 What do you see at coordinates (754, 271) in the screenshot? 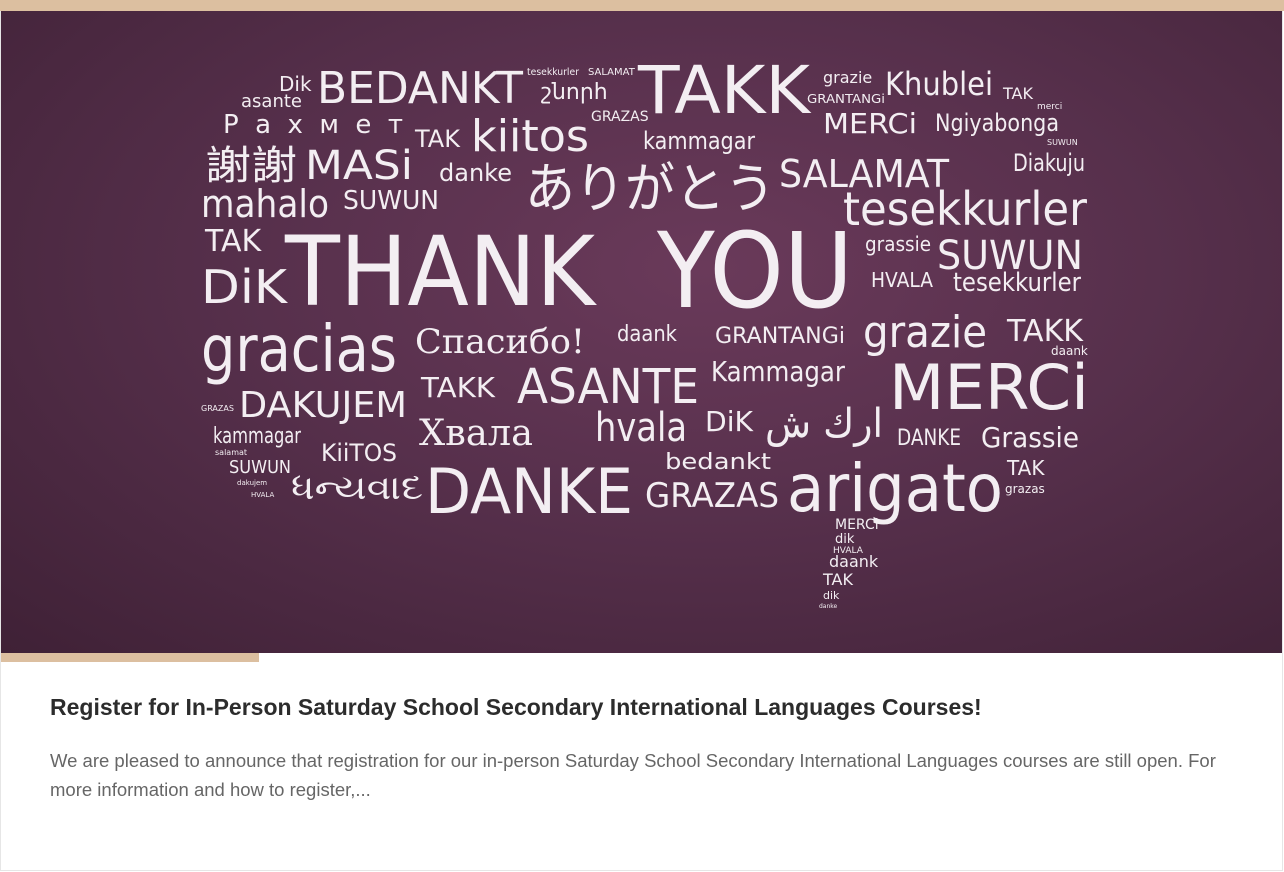
I see `chalk-word: YOU` at bounding box center [754, 271].